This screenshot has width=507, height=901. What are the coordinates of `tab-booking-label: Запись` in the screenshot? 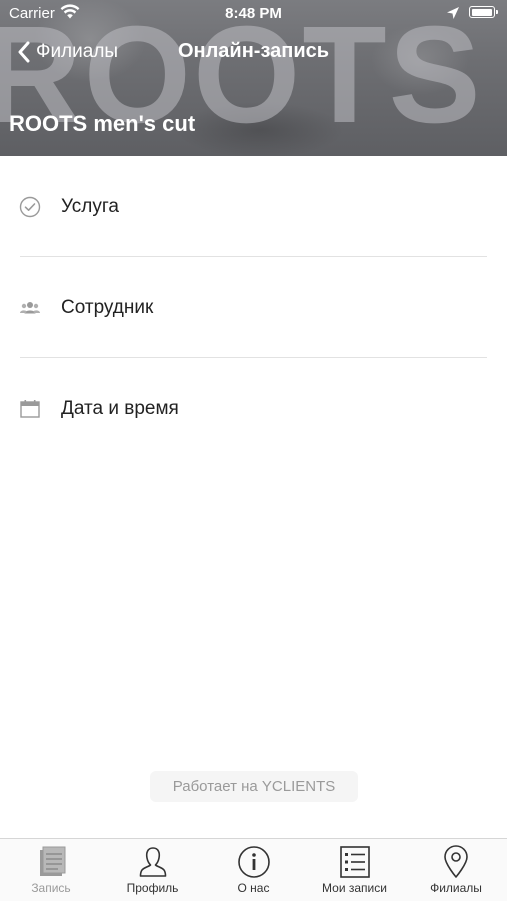 It's located at (51, 888).